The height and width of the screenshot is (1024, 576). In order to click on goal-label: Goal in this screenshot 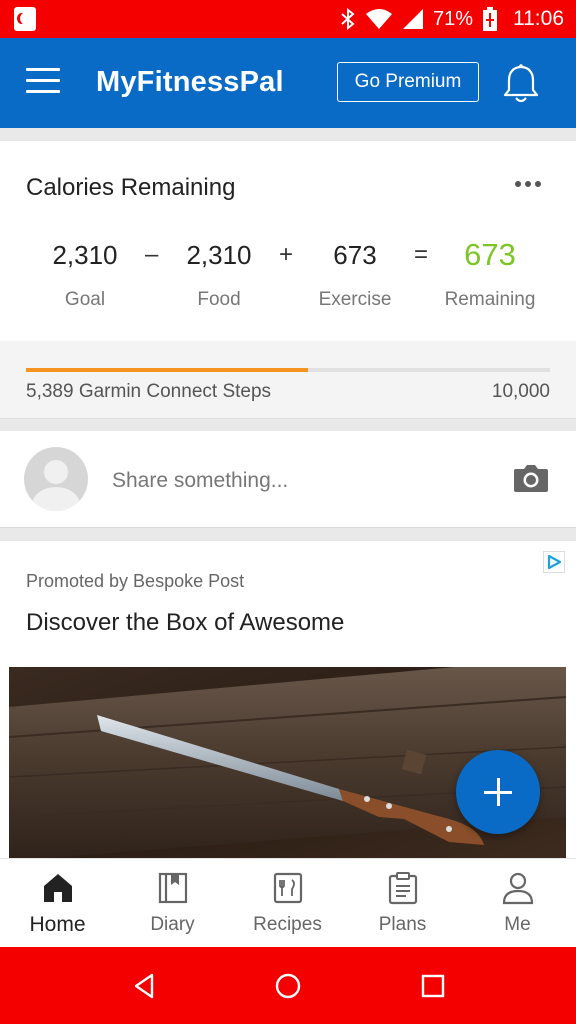, I will do `click(85, 299)`.